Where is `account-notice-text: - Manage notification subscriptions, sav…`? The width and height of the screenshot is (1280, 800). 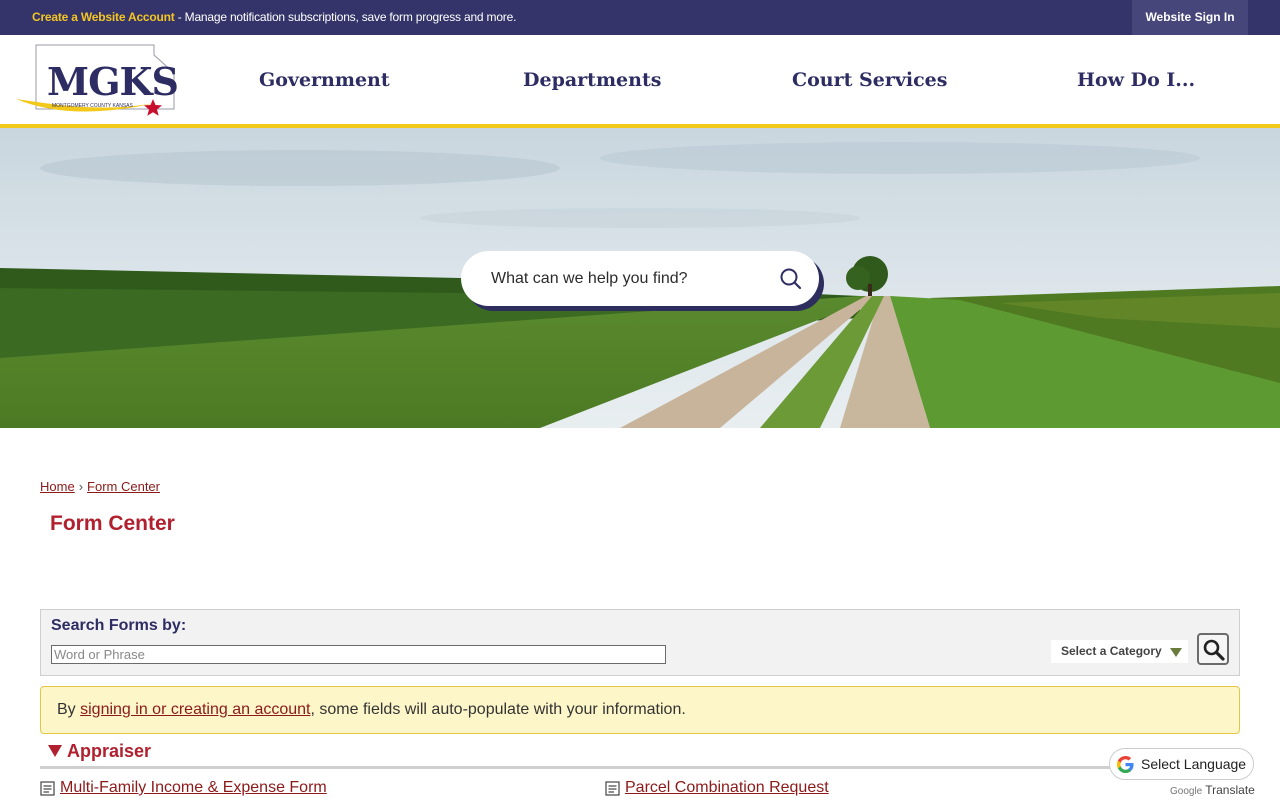 account-notice-text: - Manage notification subscriptions, sav… is located at coordinates (345, 17).